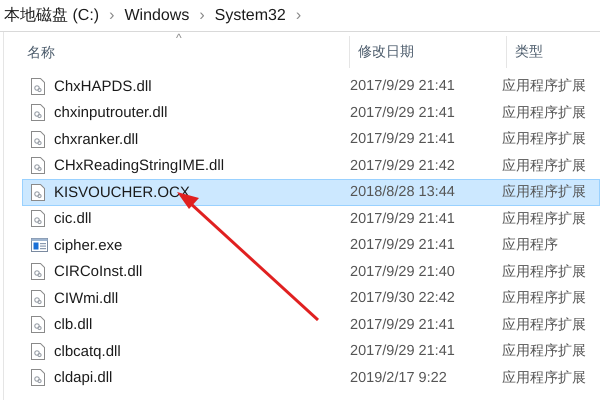 The width and height of the screenshot is (600, 400). I want to click on breadcrumb-item: Windows, so click(157, 15).